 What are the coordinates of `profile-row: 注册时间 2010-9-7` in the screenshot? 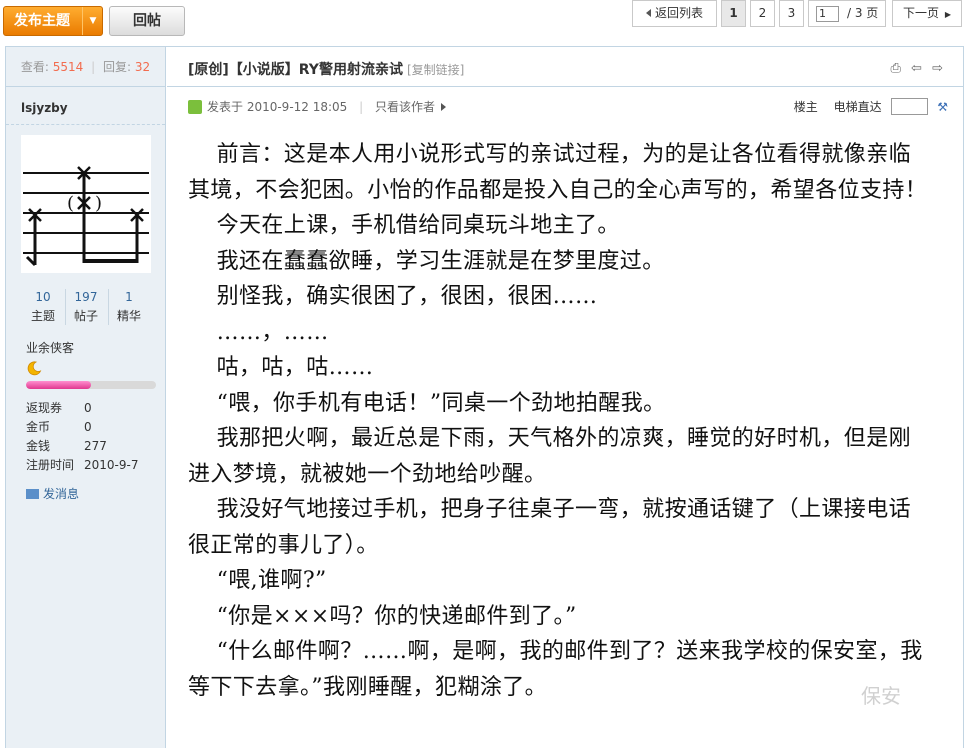 It's located at (82, 465).